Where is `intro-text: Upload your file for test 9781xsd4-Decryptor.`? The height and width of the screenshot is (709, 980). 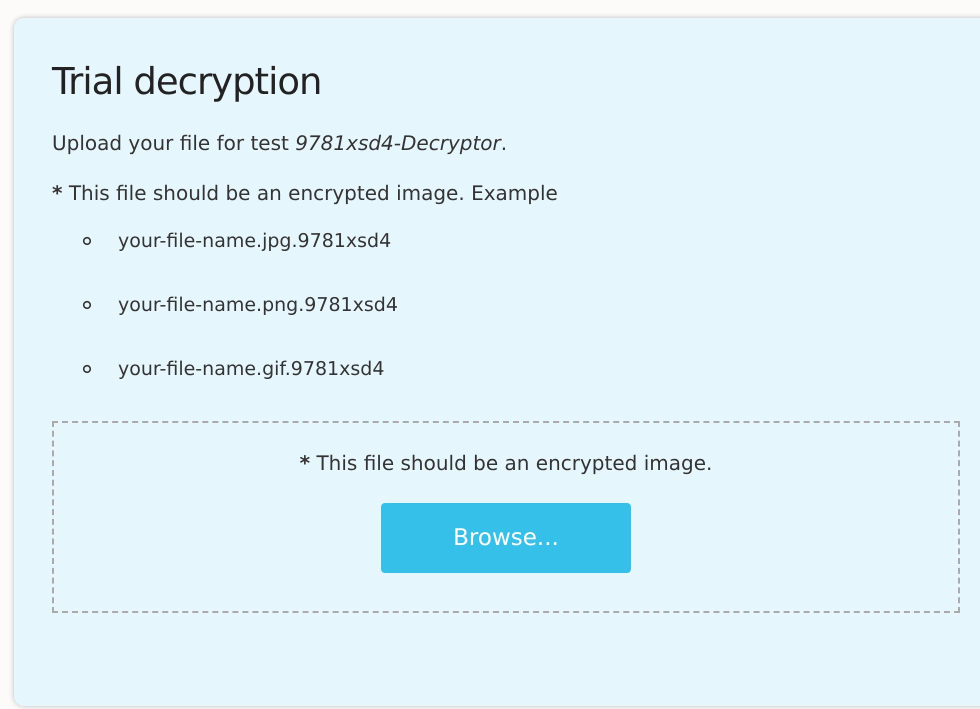 intro-text: Upload your file for test 9781xsd4-Decryptor. is located at coordinates (280, 143).